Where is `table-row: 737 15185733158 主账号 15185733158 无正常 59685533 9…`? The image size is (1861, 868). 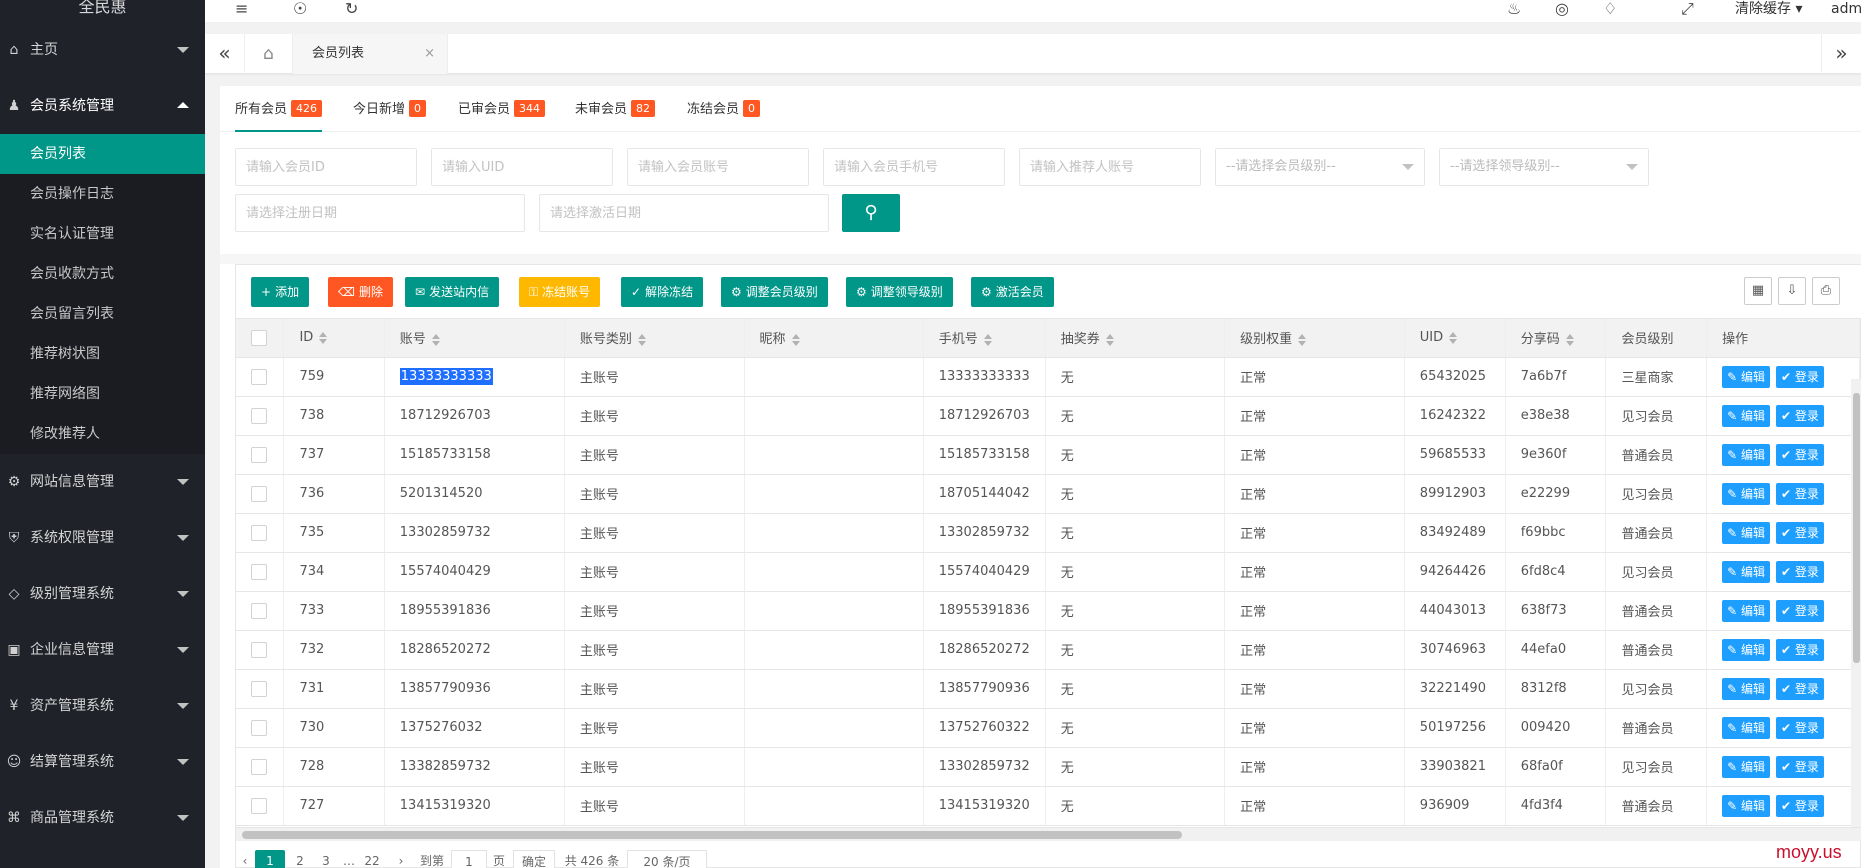 table-row: 737 15185733158 主账号 15185733158 无正常 59685533 9… is located at coordinates (1048, 455).